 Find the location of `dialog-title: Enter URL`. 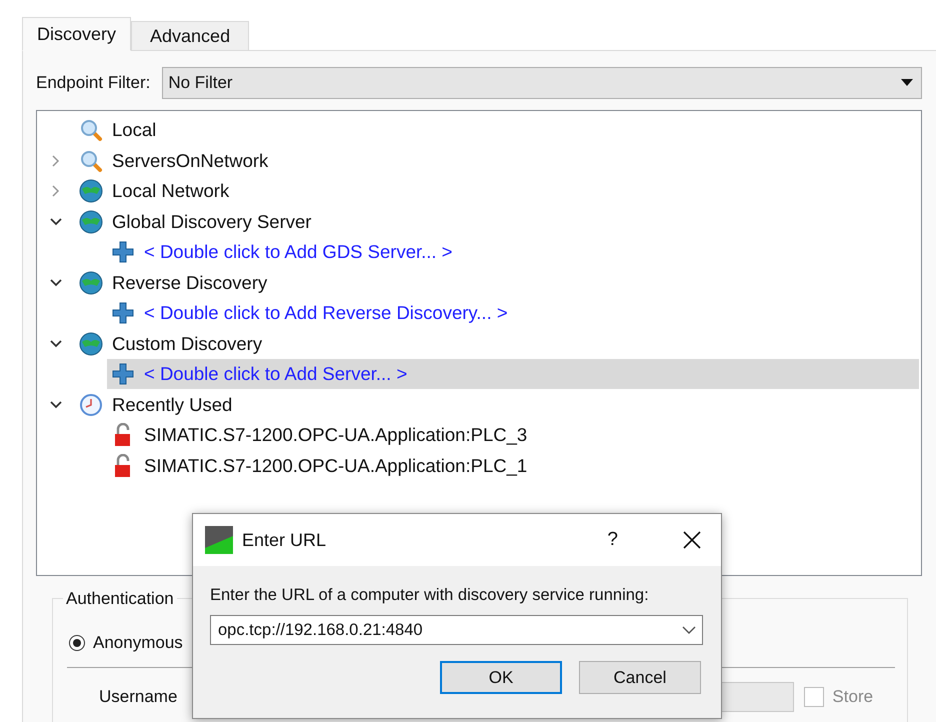

dialog-title: Enter URL is located at coordinates (285, 540).